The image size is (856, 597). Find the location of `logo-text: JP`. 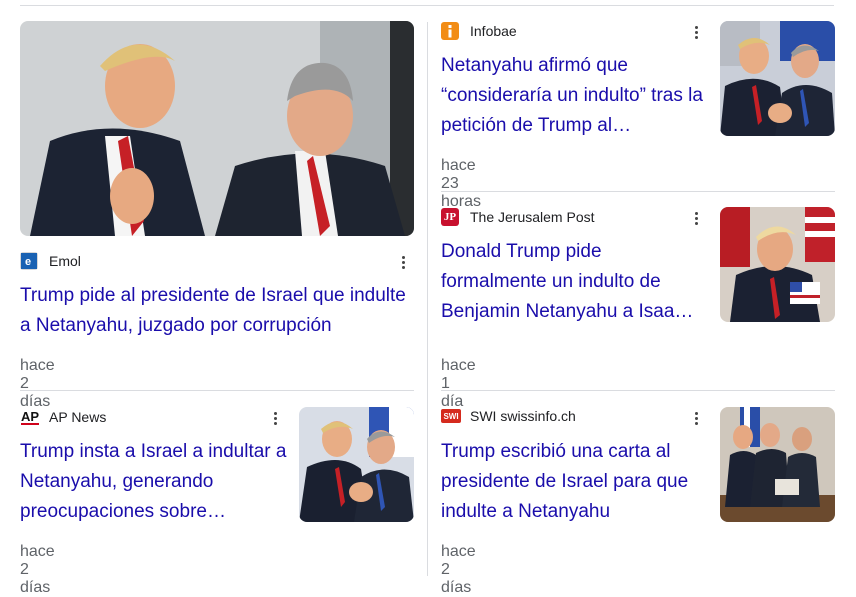

logo-text: JP is located at coordinates (450, 217).